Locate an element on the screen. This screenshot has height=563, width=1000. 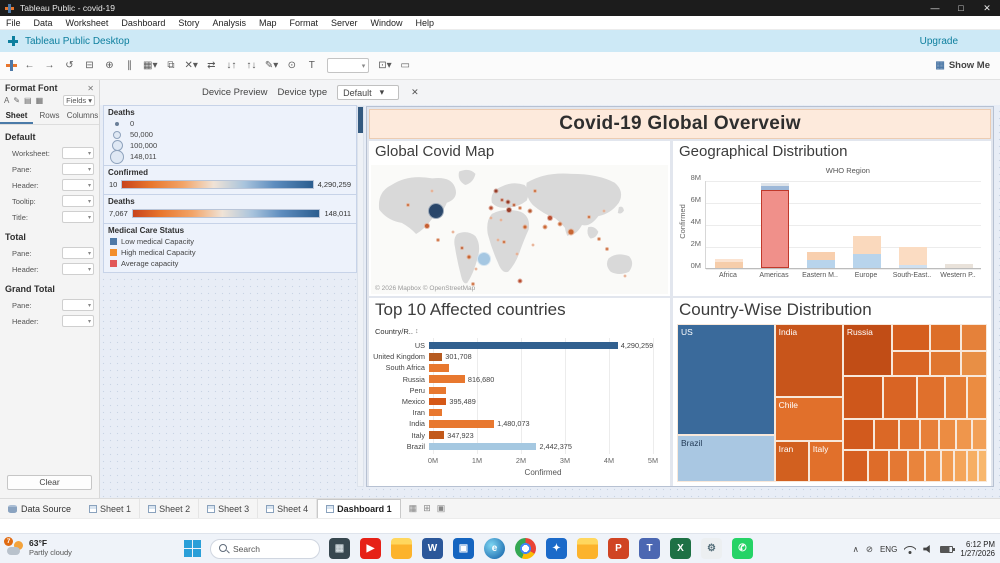
world-map: © 2026 Mapbox © OpenStreetMap is located at coordinates (519, 229).